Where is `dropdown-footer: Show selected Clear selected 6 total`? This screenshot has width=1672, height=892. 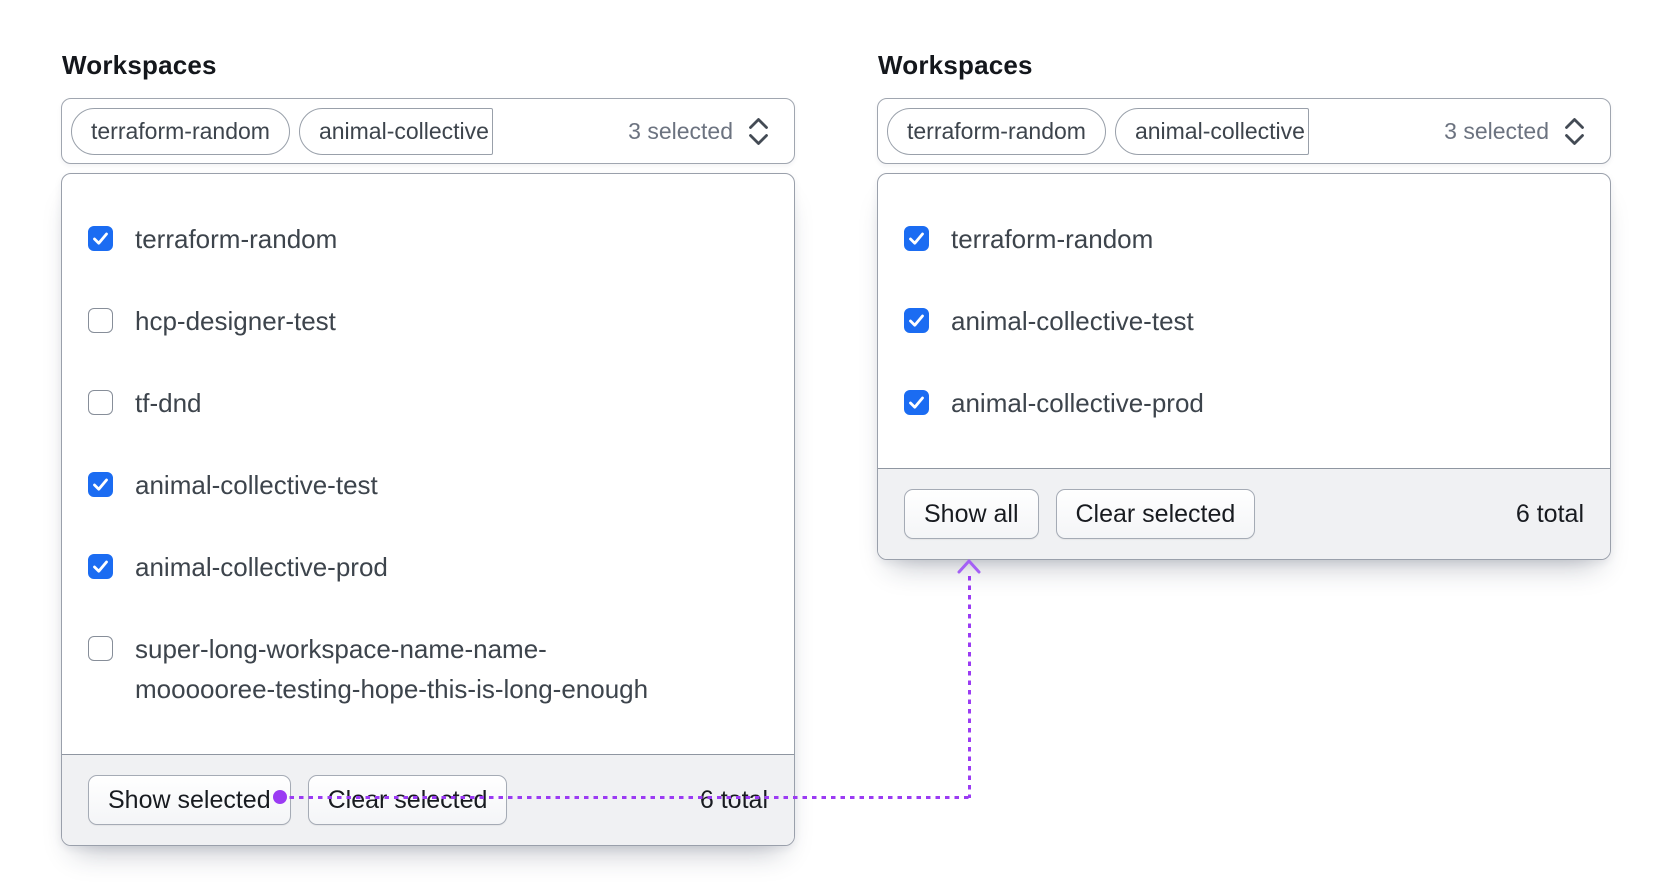 dropdown-footer: Show selected Clear selected 6 total is located at coordinates (428, 799).